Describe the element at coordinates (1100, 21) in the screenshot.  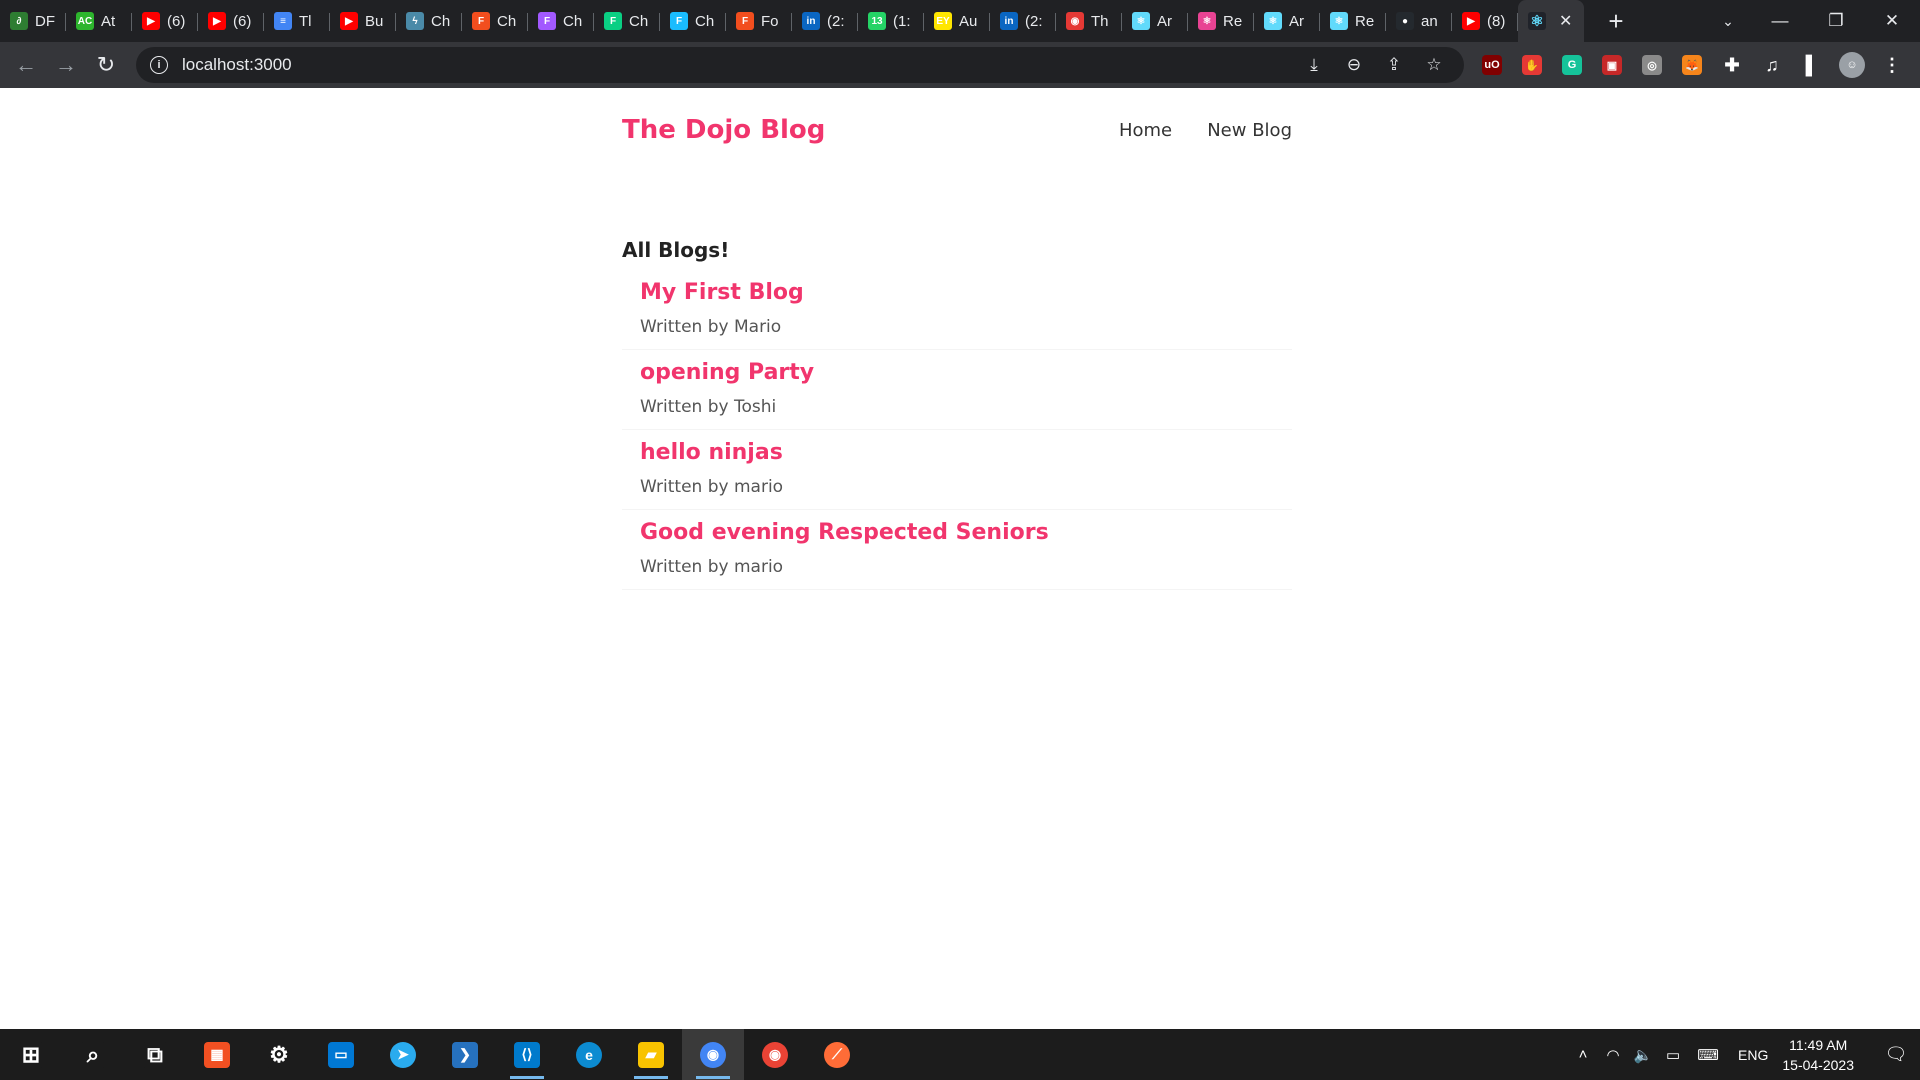
I see `tab-title: Th` at that location.